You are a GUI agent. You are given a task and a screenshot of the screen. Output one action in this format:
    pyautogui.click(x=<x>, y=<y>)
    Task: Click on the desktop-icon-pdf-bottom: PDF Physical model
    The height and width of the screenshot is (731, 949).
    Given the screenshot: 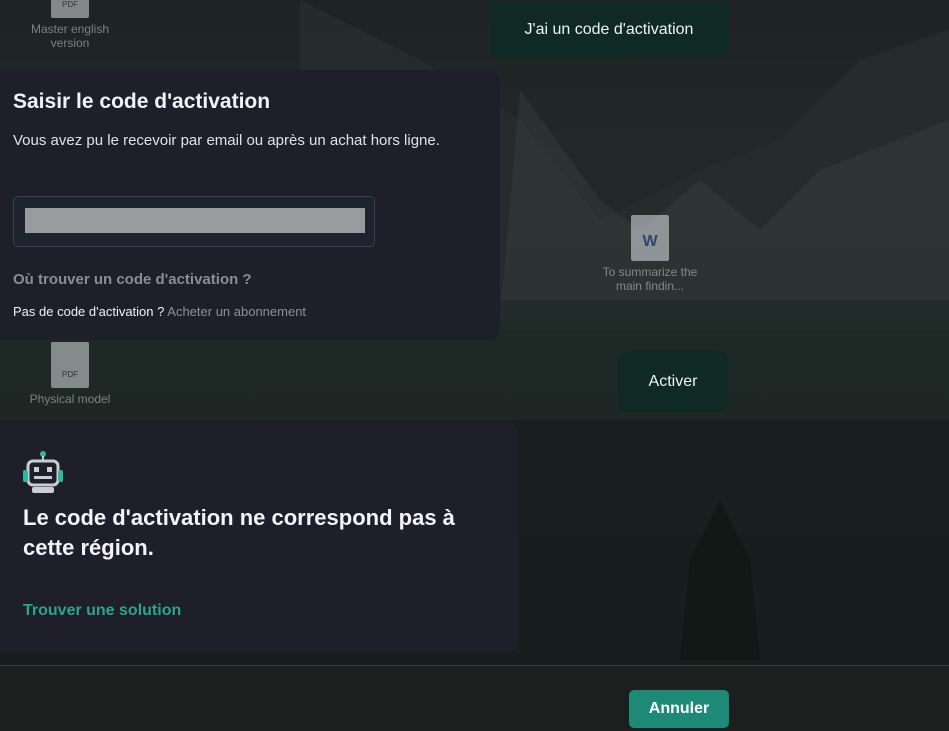 What is the action you would take?
    pyautogui.click(x=70, y=374)
    